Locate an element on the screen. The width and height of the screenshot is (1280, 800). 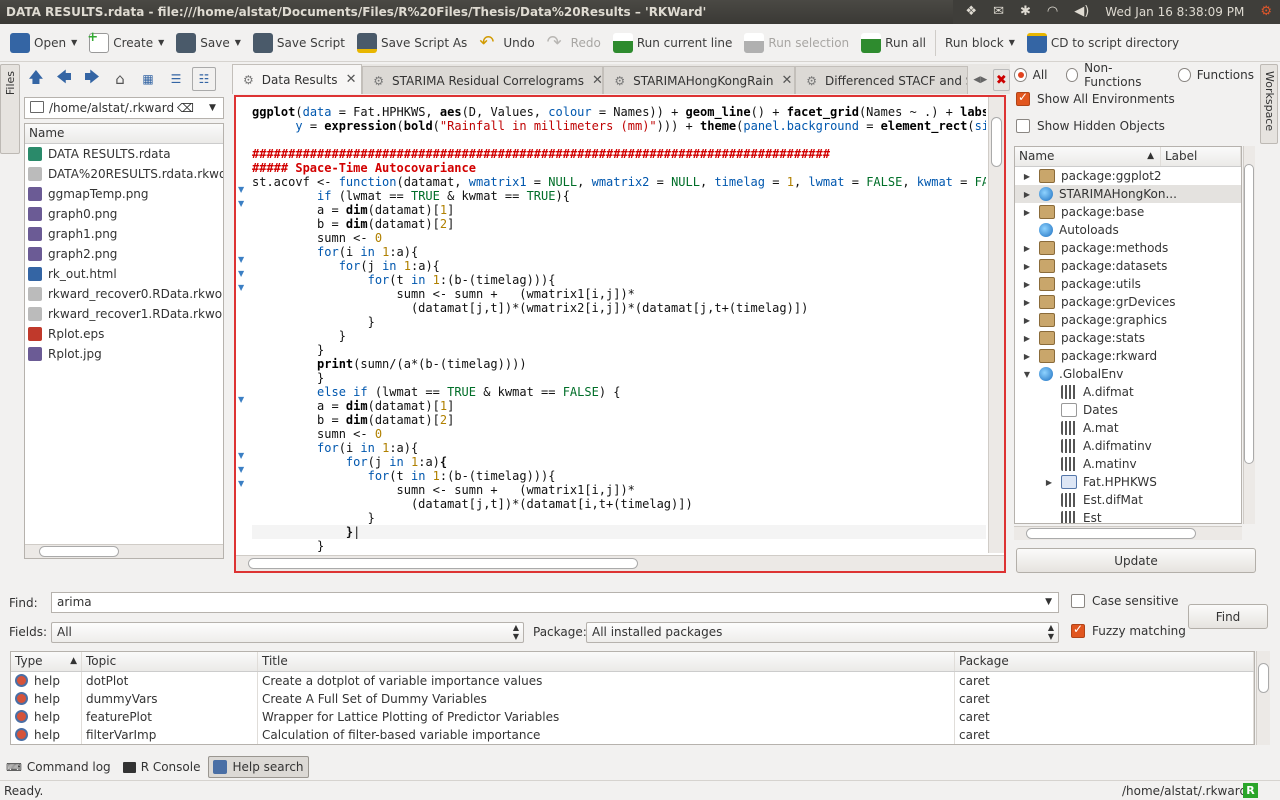
file-list-item: graph1.png is located at coordinates (124, 234).